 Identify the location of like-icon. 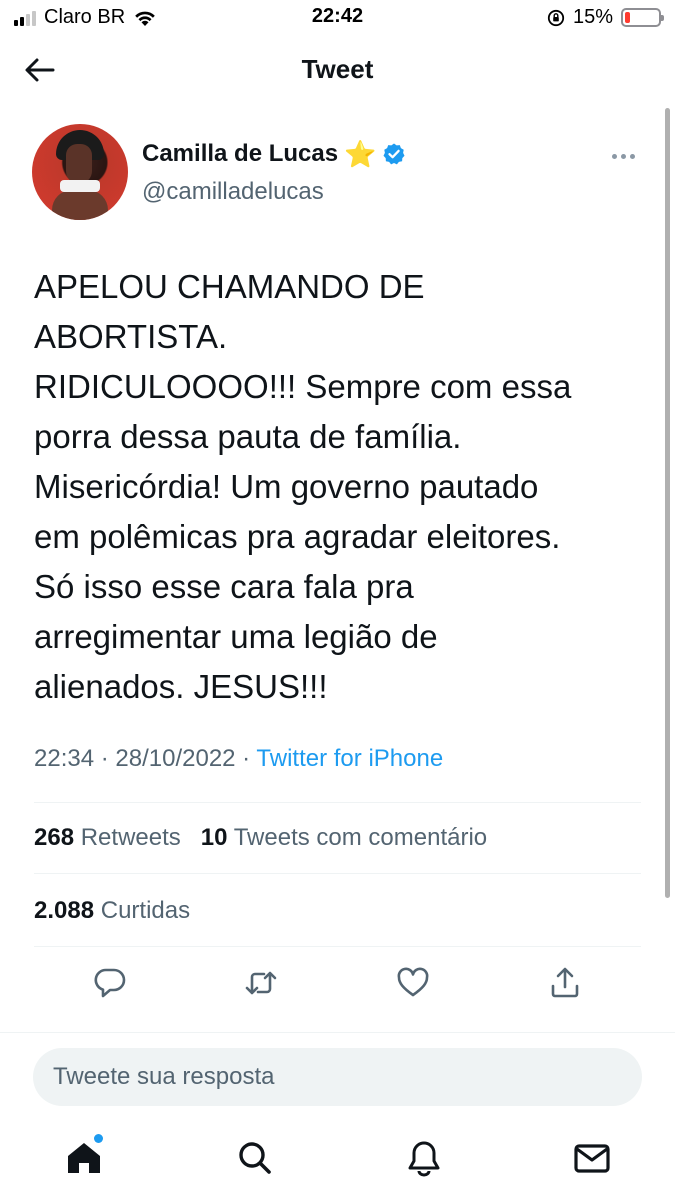
(413, 982).